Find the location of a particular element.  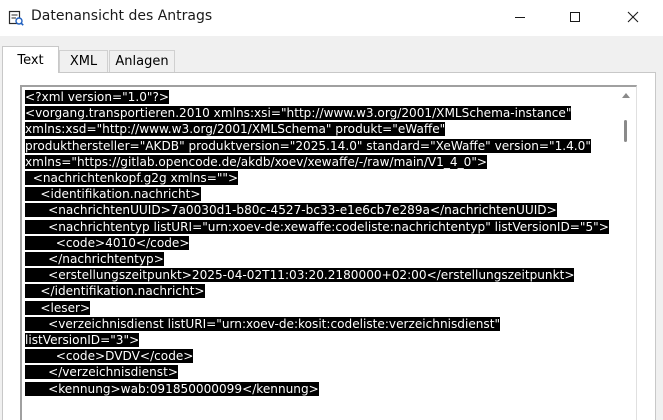

tab-xml: XML is located at coordinates (83, 61).